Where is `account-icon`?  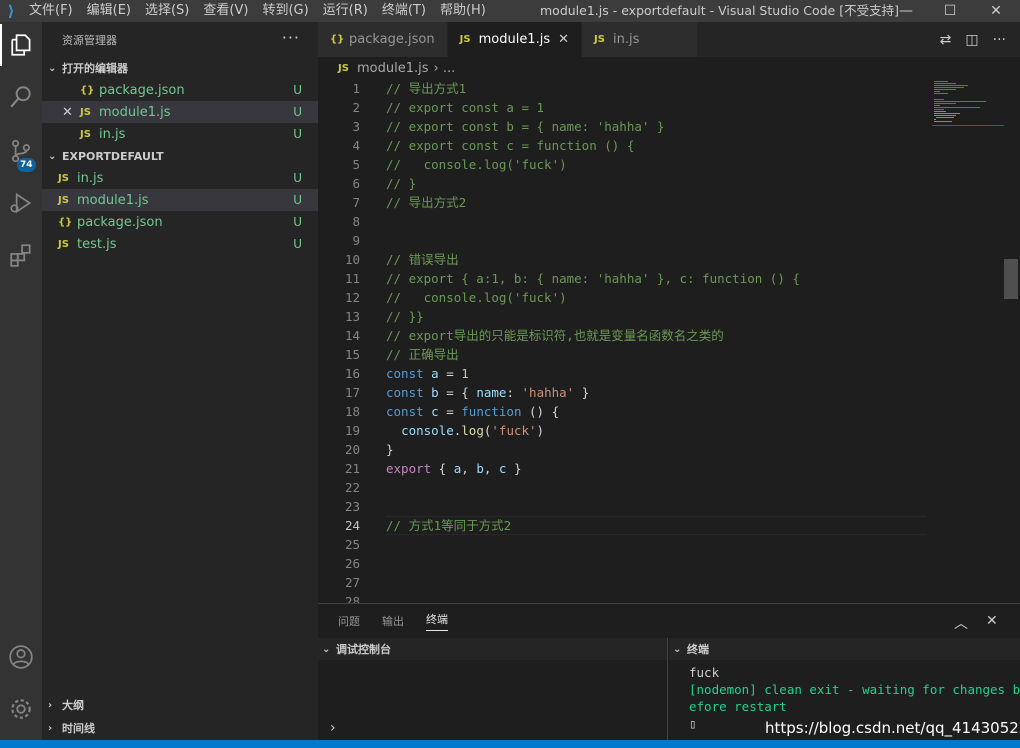 account-icon is located at coordinates (21, 657).